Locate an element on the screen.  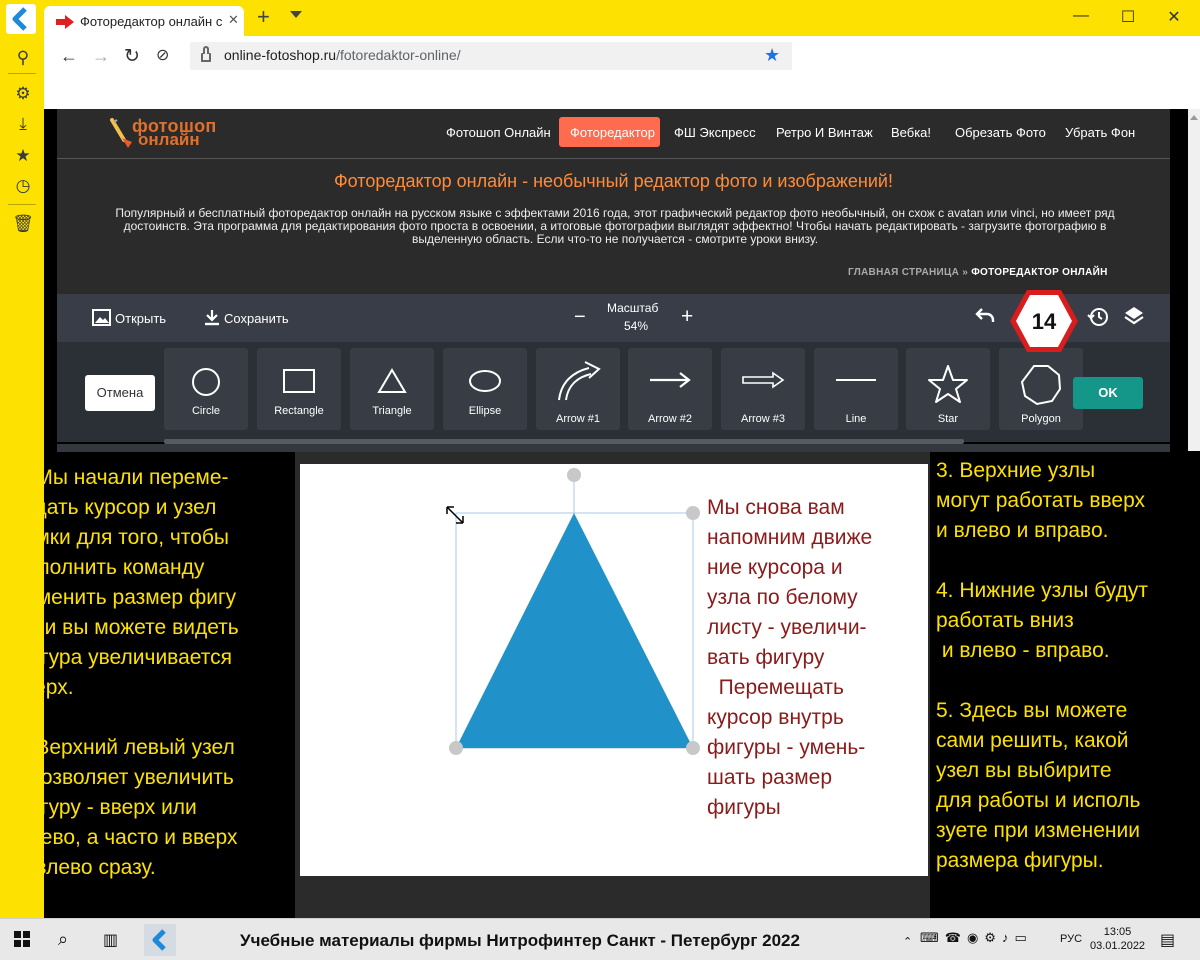
shape-label: Arrow #3 is located at coordinates (763, 419).